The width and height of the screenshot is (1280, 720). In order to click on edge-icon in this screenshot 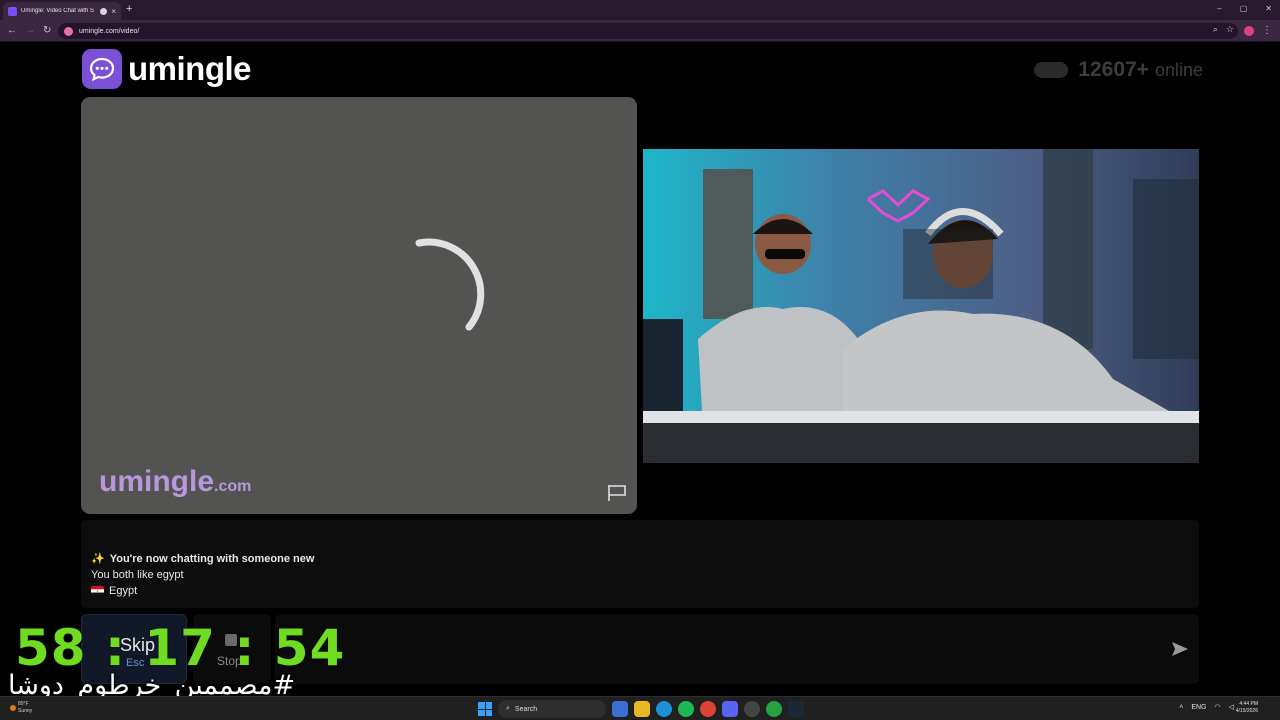, I will do `click(664, 709)`.